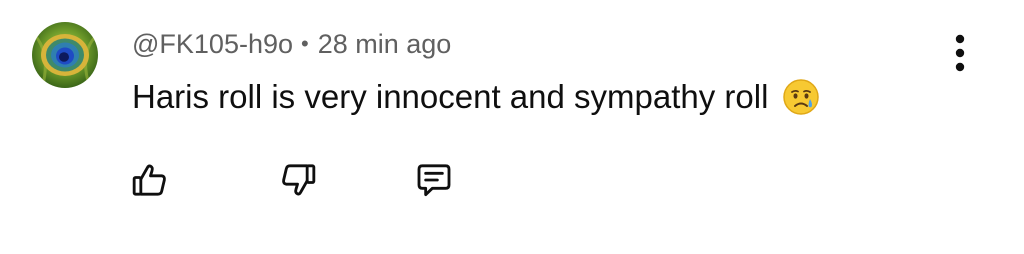  I want to click on thumbs-down-icon, so click(299, 180).